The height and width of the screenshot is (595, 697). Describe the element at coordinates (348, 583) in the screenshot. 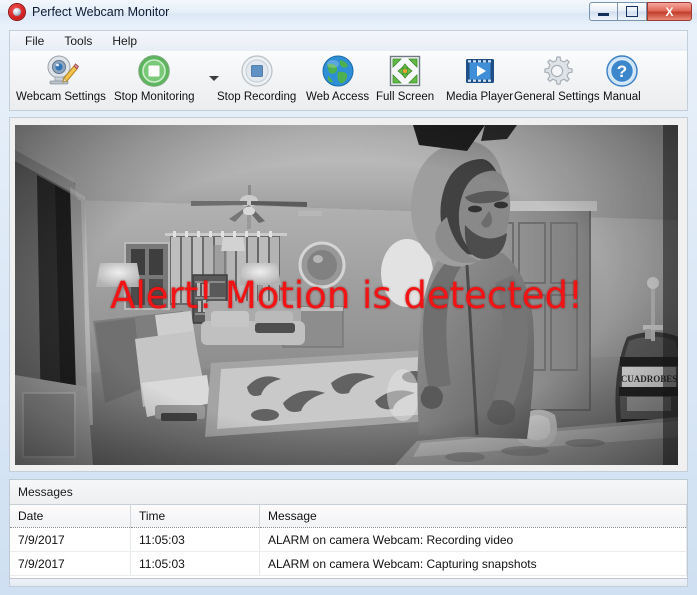

I see `status-strip` at that location.